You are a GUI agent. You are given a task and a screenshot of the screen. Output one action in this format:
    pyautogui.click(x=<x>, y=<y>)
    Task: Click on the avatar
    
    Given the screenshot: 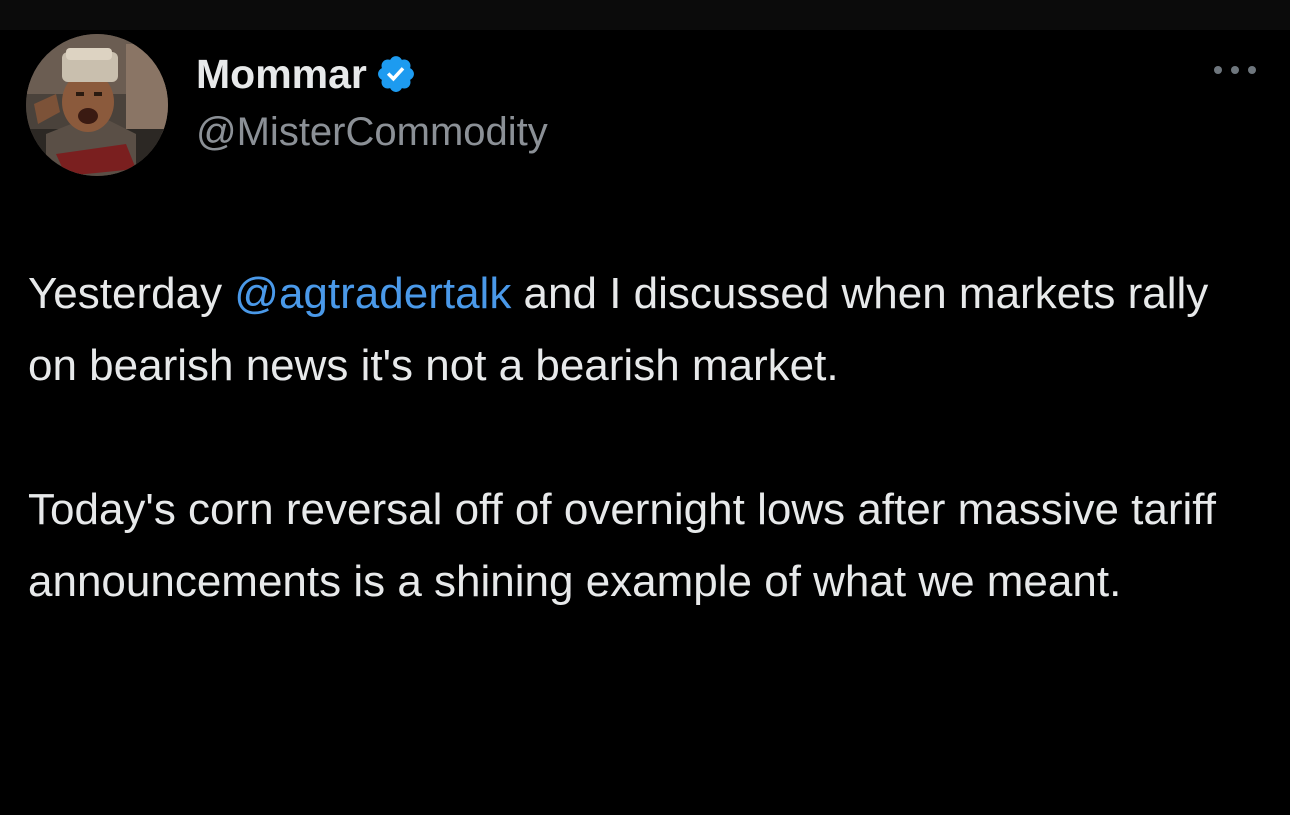 What is the action you would take?
    pyautogui.click(x=97, y=105)
    